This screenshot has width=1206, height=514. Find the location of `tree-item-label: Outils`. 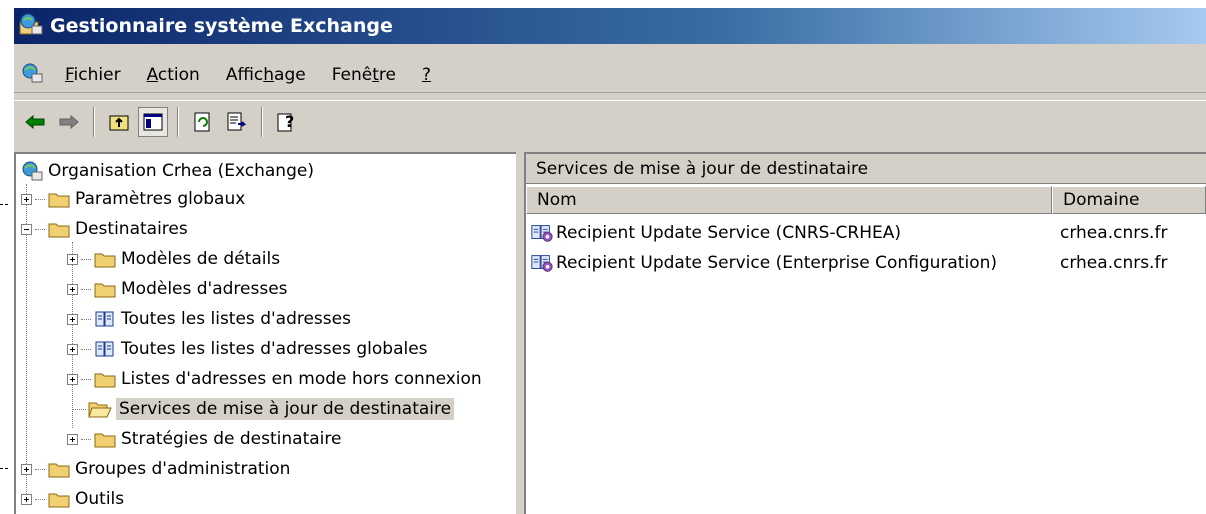

tree-item-label: Outils is located at coordinates (100, 499).